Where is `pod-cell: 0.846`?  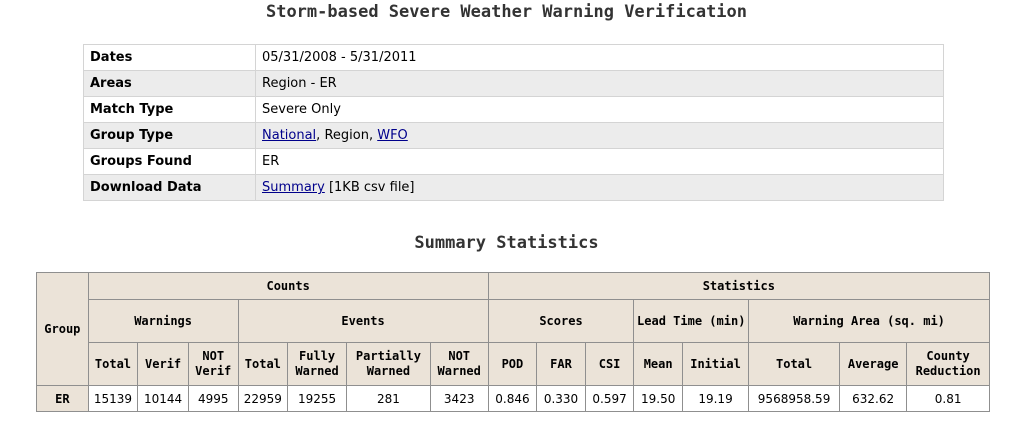
pod-cell: 0.846 is located at coordinates (512, 398).